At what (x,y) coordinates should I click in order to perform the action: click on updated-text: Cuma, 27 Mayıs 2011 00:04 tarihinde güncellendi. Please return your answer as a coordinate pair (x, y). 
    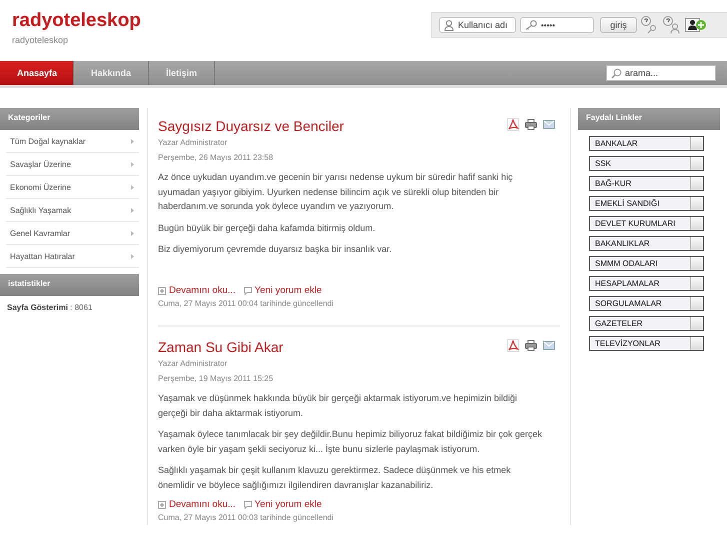
    Looking at the image, I should click on (246, 304).